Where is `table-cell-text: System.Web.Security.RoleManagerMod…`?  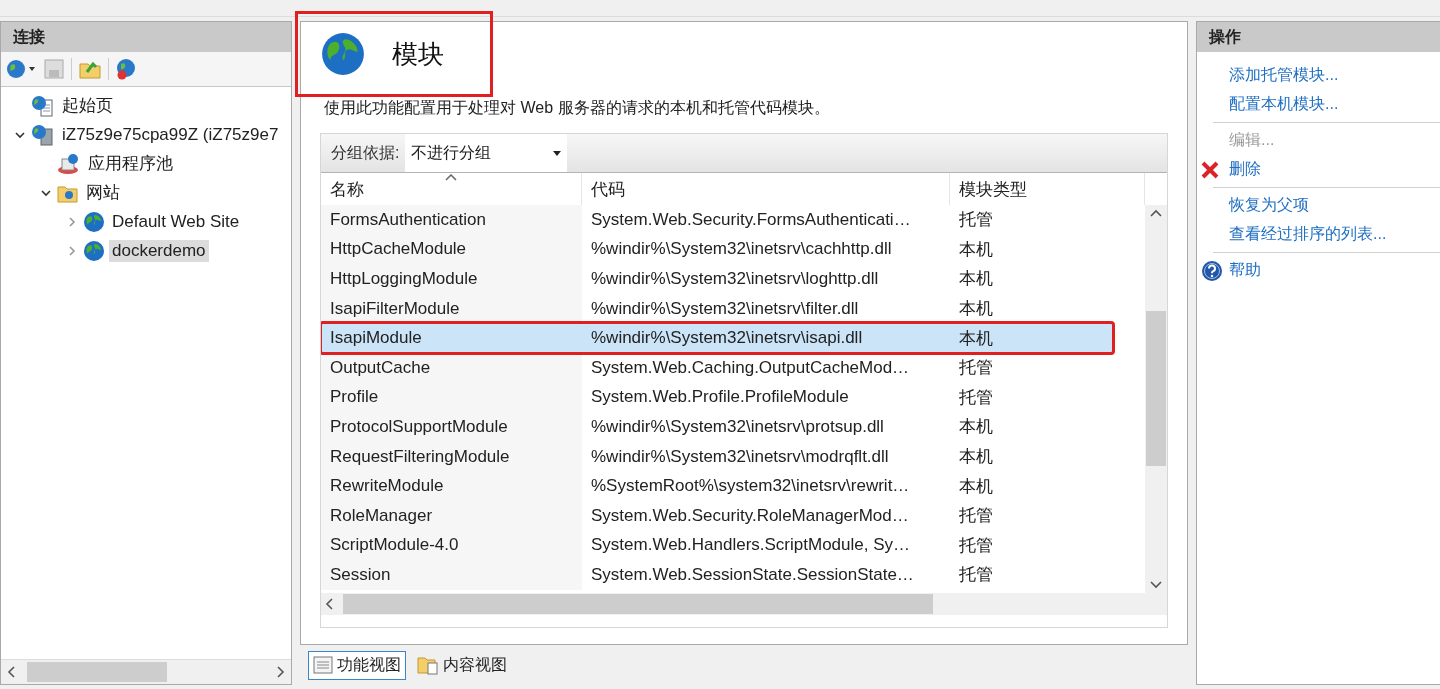 table-cell-text: System.Web.Security.RoleManagerMod… is located at coordinates (750, 515).